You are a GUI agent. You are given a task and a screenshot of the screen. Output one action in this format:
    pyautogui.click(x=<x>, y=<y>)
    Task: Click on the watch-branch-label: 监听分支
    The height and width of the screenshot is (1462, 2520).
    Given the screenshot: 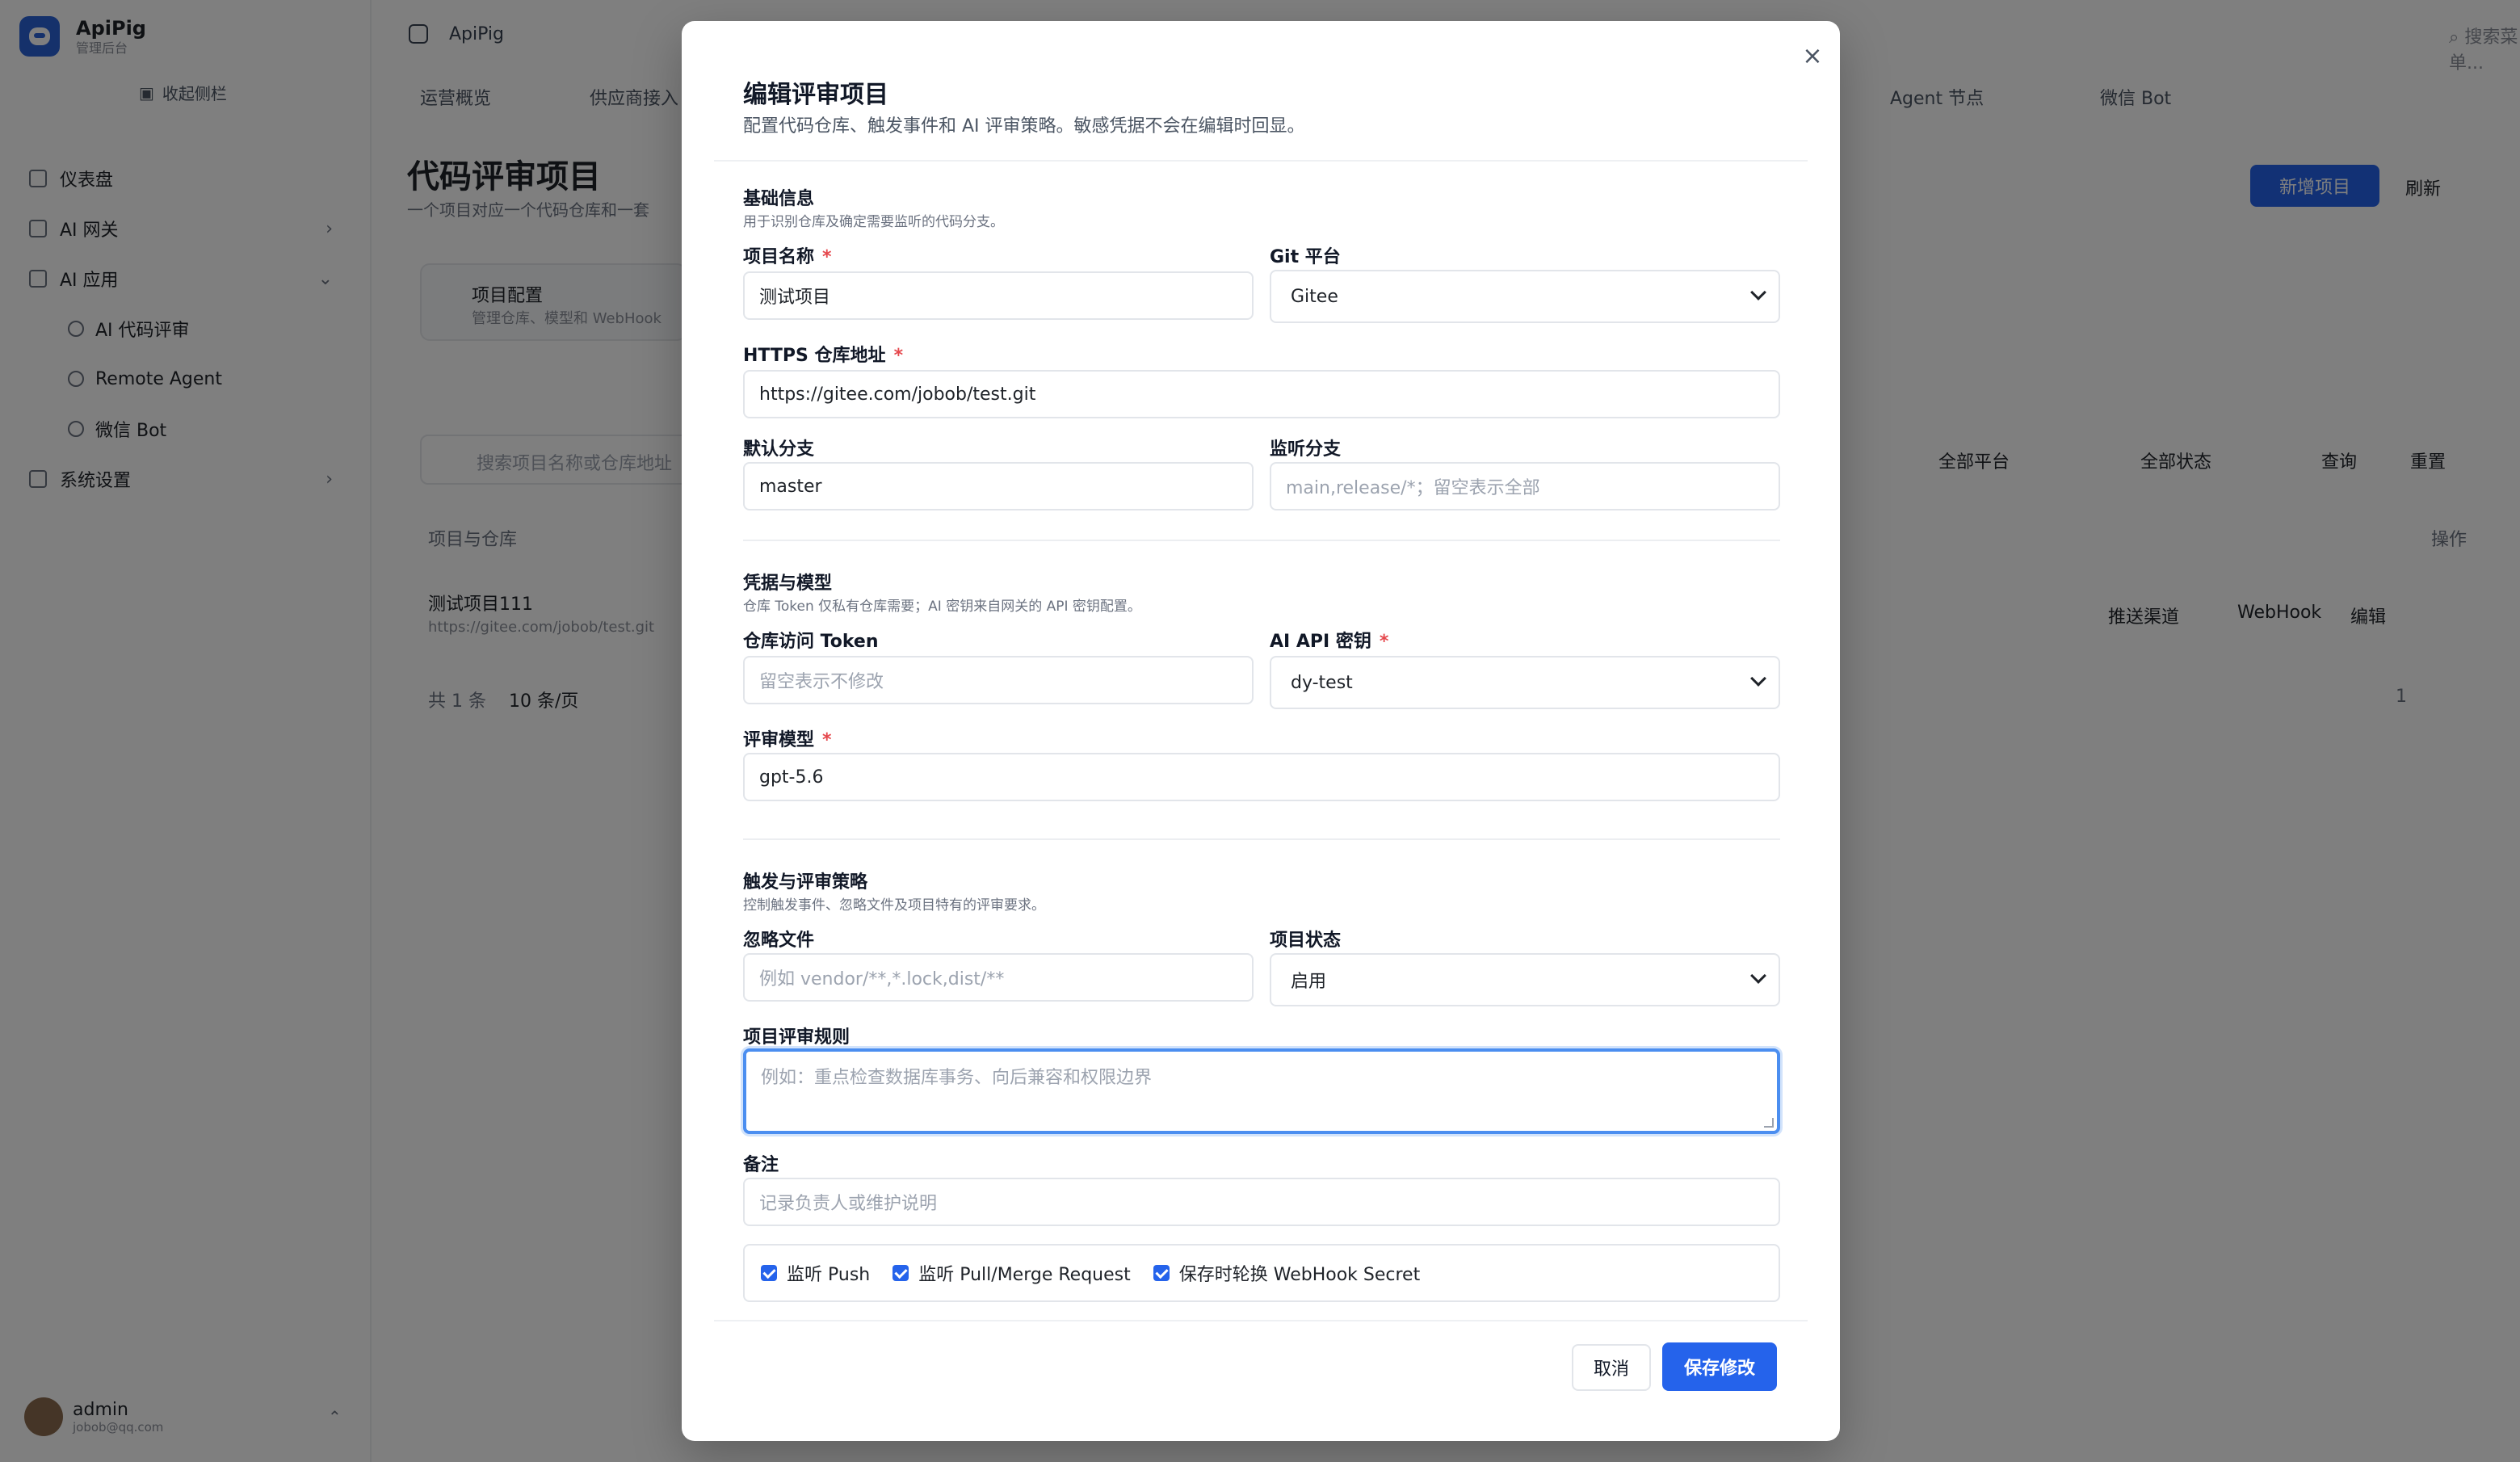 What is the action you would take?
    pyautogui.click(x=1306, y=449)
    